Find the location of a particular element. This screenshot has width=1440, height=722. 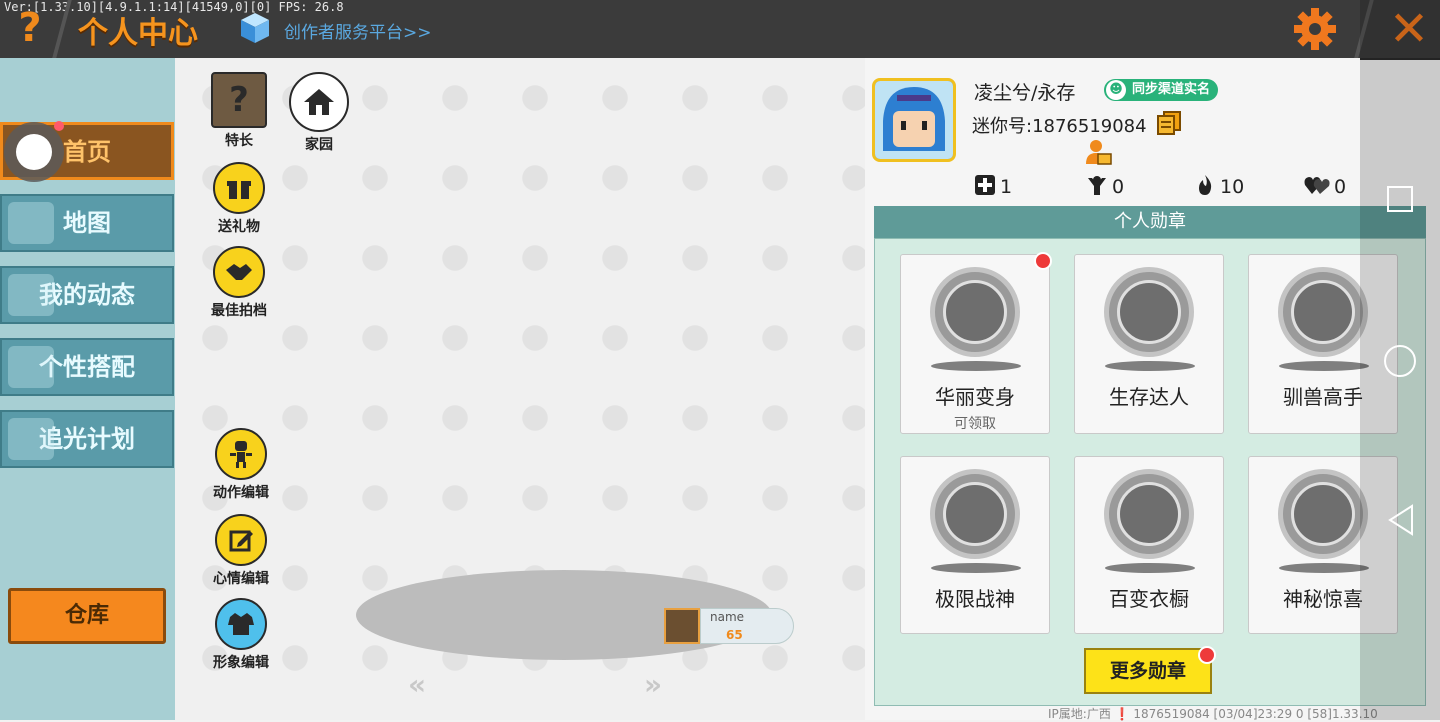

help-button: ? is located at coordinates (30, 28).